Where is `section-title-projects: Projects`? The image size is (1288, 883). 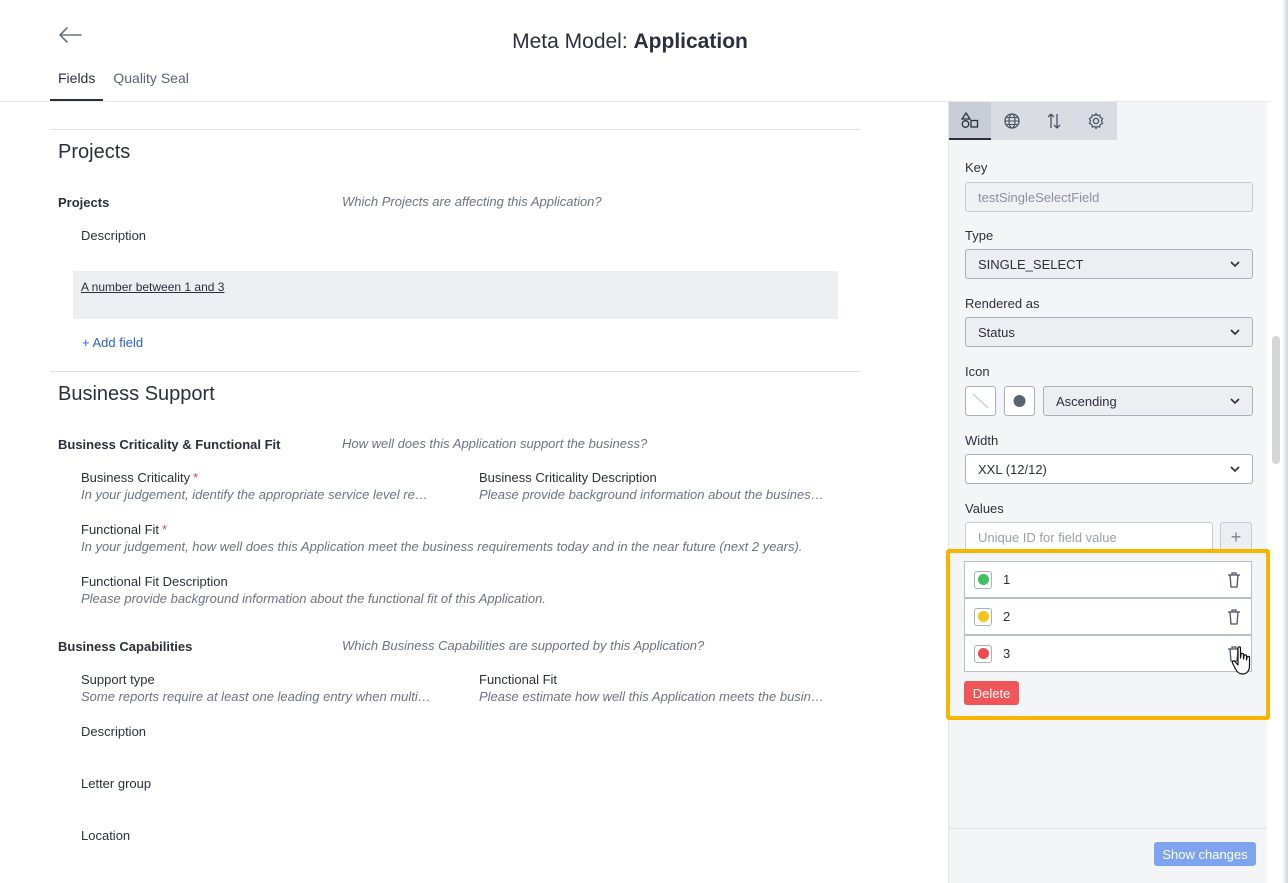 section-title-projects: Projects is located at coordinates (94, 152).